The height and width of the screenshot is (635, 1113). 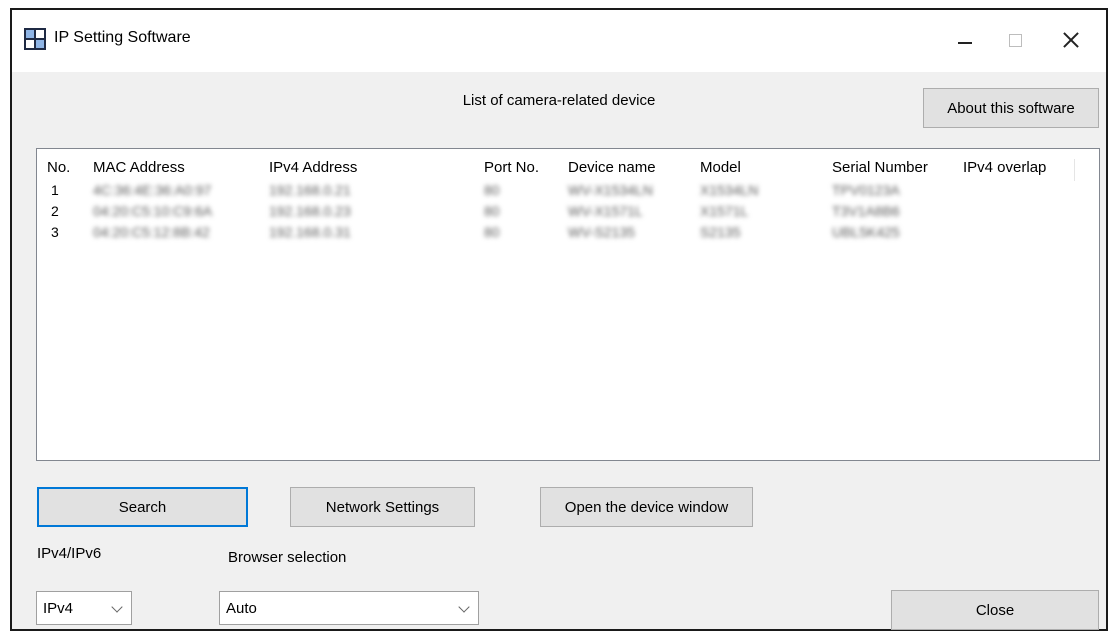 I want to click on column-header-ipv4: IPv4 Address, so click(x=313, y=167).